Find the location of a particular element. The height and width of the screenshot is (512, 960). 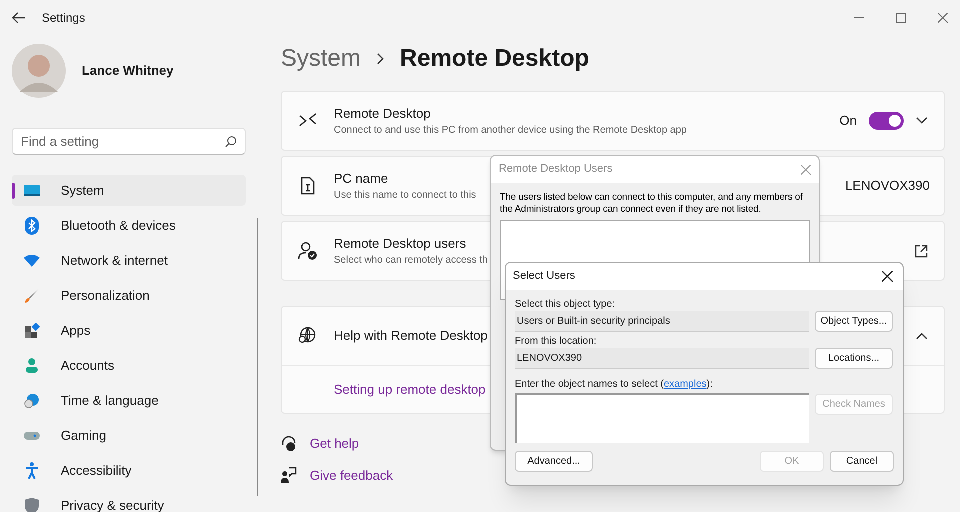

field-label: Enter the object names to select (examples): is located at coordinates (614, 385).